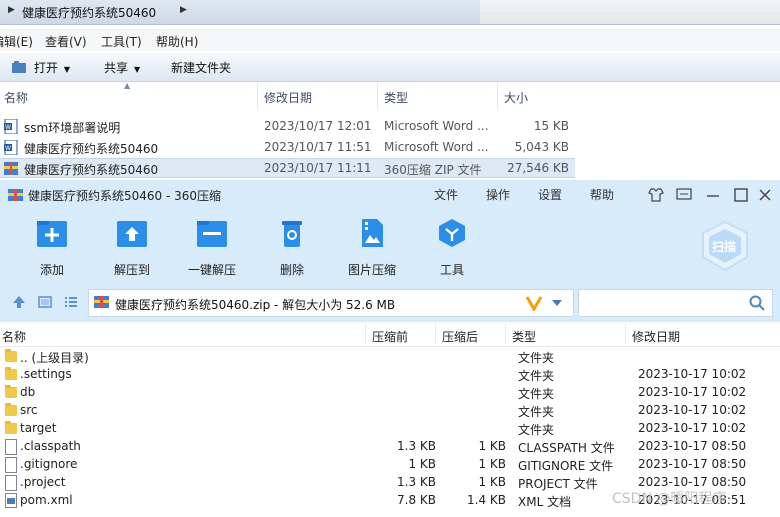 This screenshot has height=517, width=780. Describe the element at coordinates (486, 500) in the screenshot. I see `entry-size-after: 1.4 KB` at that location.